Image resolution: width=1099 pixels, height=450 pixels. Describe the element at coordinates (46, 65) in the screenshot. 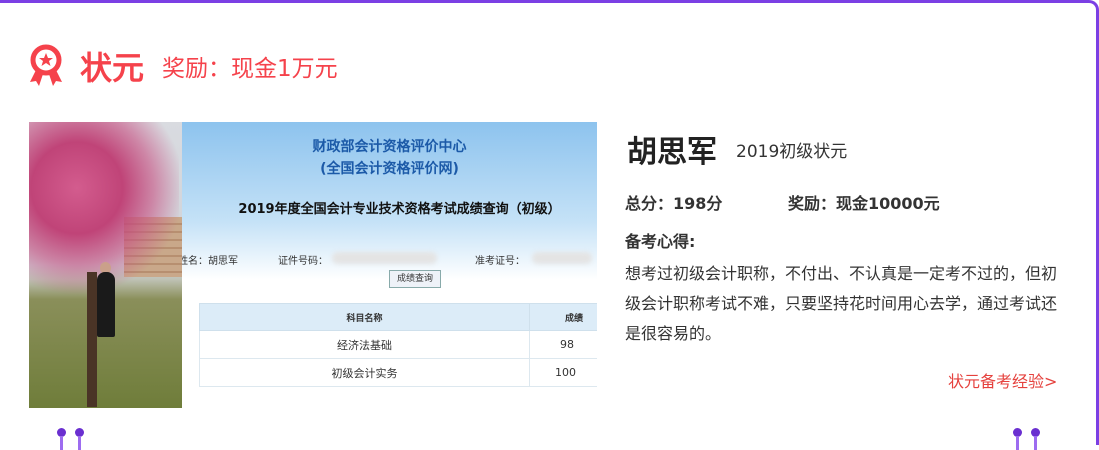

I see `medal-icon` at that location.